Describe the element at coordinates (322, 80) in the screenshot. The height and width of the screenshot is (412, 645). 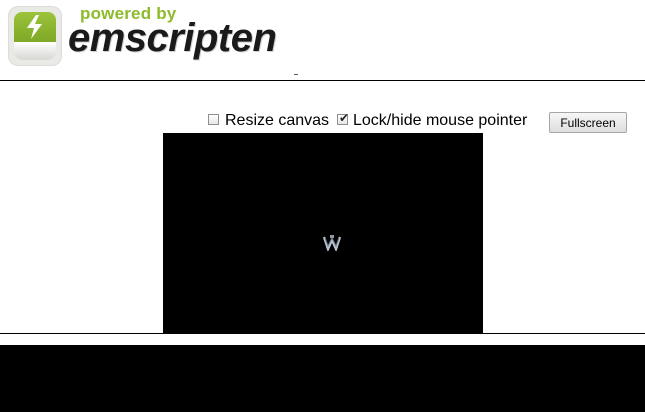
I see `header-divider` at that location.